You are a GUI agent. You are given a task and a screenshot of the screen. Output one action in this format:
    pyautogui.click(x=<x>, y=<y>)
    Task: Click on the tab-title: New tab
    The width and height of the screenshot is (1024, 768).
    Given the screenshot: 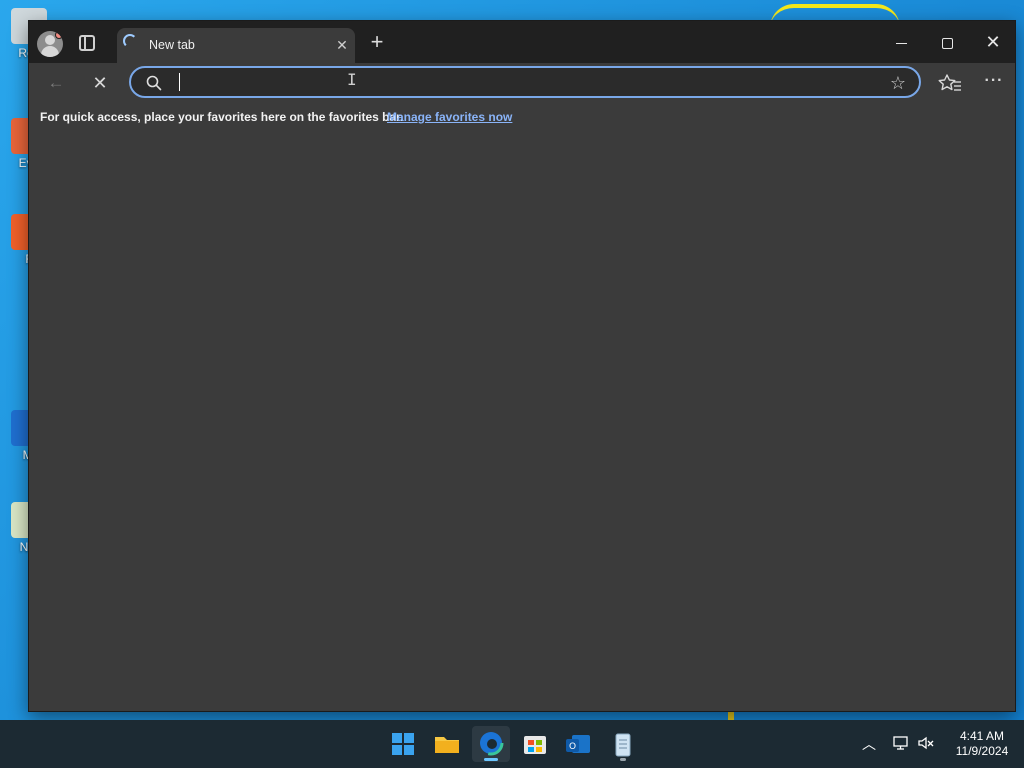 What is the action you would take?
    pyautogui.click(x=172, y=45)
    